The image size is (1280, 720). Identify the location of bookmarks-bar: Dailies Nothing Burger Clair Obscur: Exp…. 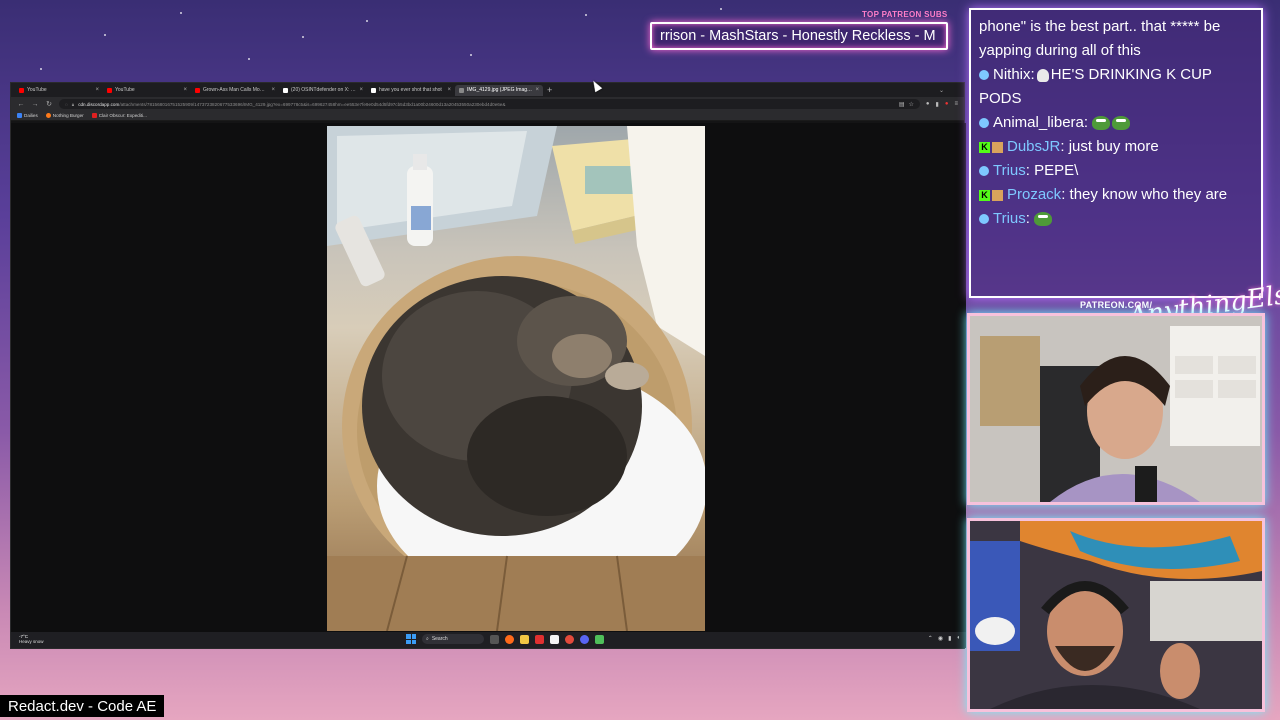
(487, 116).